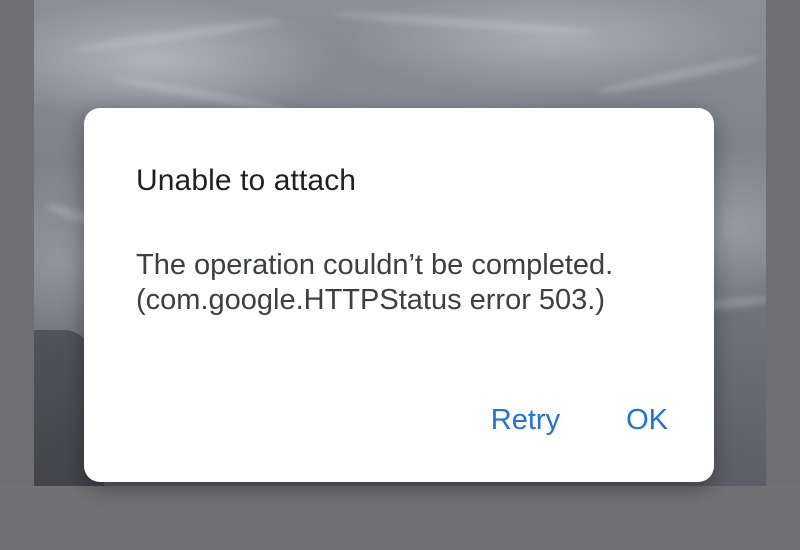 This screenshot has height=550, width=800. Describe the element at coordinates (647, 420) in the screenshot. I see `ok-button: OK` at that location.